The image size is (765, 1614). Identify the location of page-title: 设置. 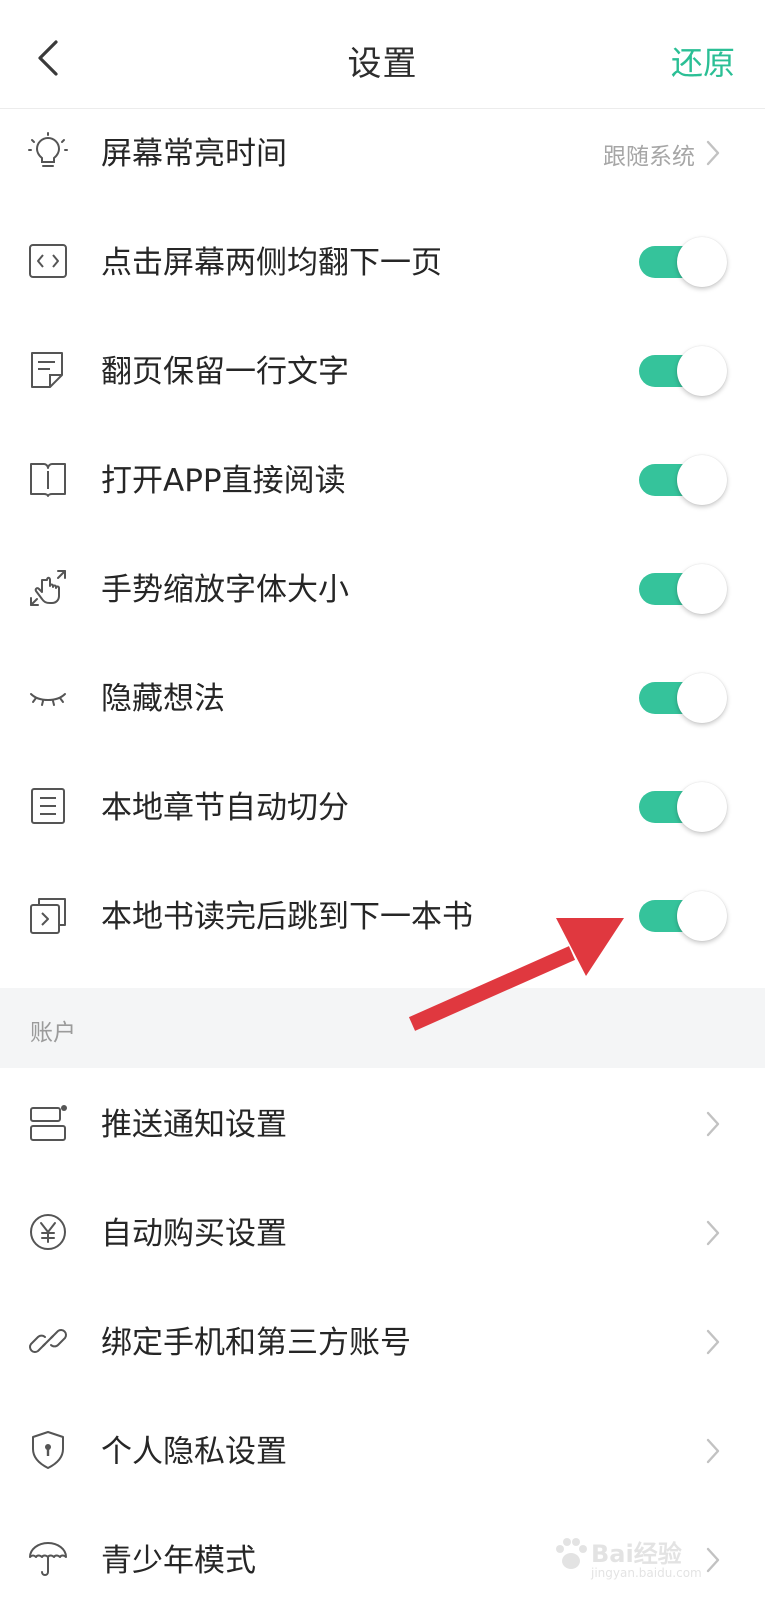
(382, 64).